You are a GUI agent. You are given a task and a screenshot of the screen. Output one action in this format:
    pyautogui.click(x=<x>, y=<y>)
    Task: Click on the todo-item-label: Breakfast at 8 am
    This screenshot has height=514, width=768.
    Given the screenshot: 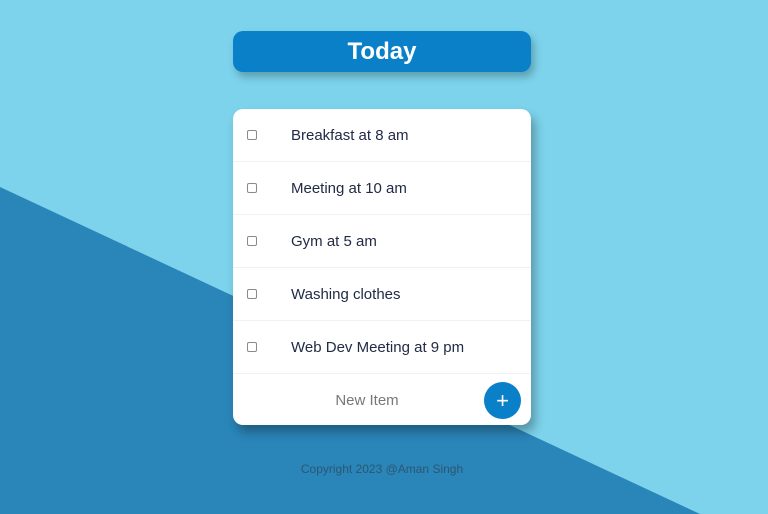 What is the action you would take?
    pyautogui.click(x=350, y=135)
    